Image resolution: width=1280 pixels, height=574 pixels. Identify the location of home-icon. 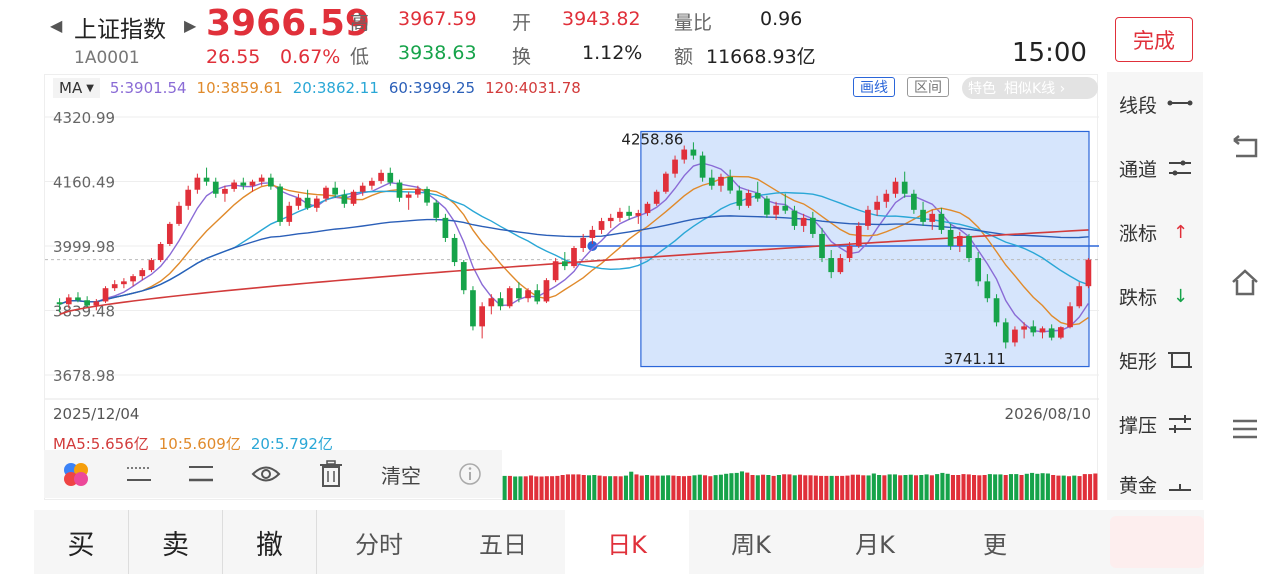
(1245, 285).